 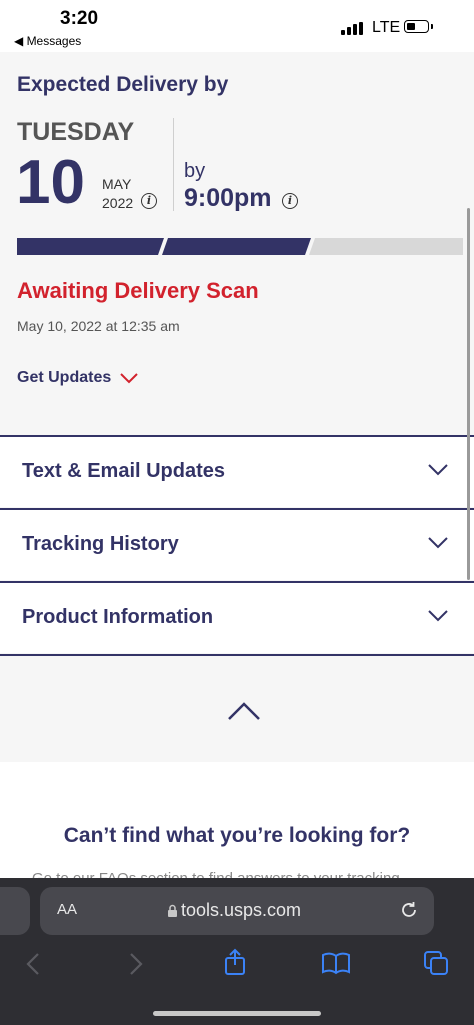 What do you see at coordinates (237, 1013) in the screenshot?
I see `home-indicator` at bounding box center [237, 1013].